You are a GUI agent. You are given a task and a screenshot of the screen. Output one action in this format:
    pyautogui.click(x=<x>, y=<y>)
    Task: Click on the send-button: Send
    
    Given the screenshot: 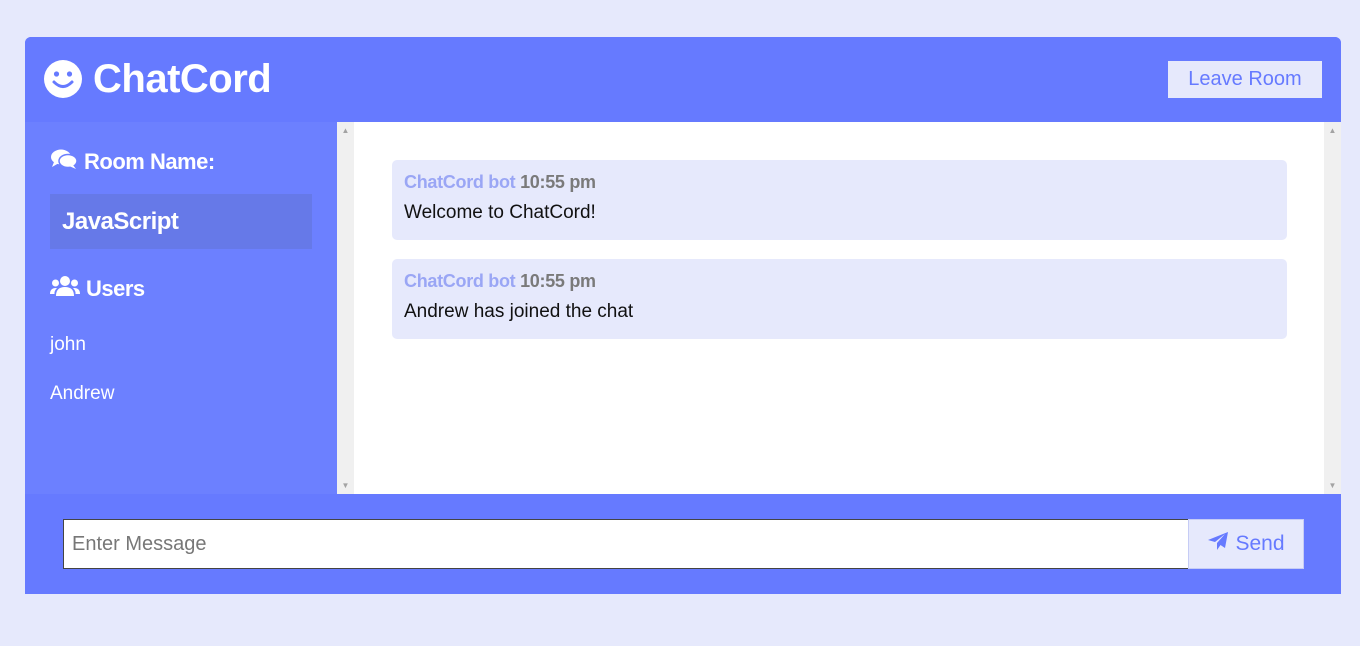 What is the action you would take?
    pyautogui.click(x=1246, y=544)
    